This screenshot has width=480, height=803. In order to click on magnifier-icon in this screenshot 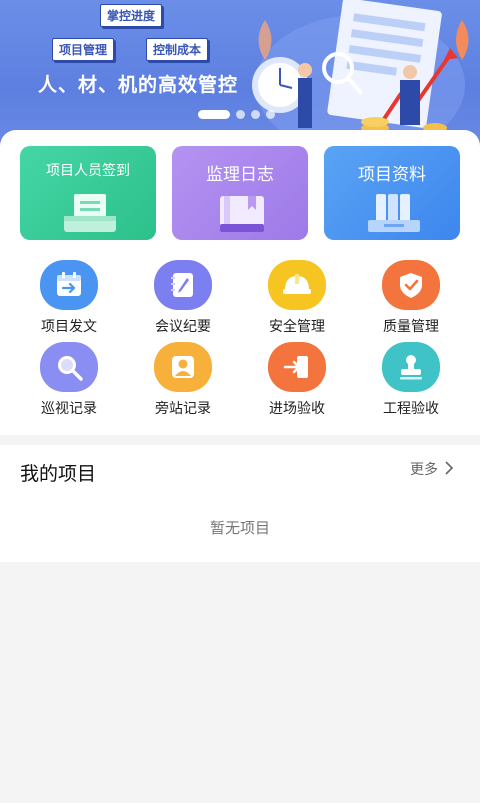, I will do `click(69, 367)`.